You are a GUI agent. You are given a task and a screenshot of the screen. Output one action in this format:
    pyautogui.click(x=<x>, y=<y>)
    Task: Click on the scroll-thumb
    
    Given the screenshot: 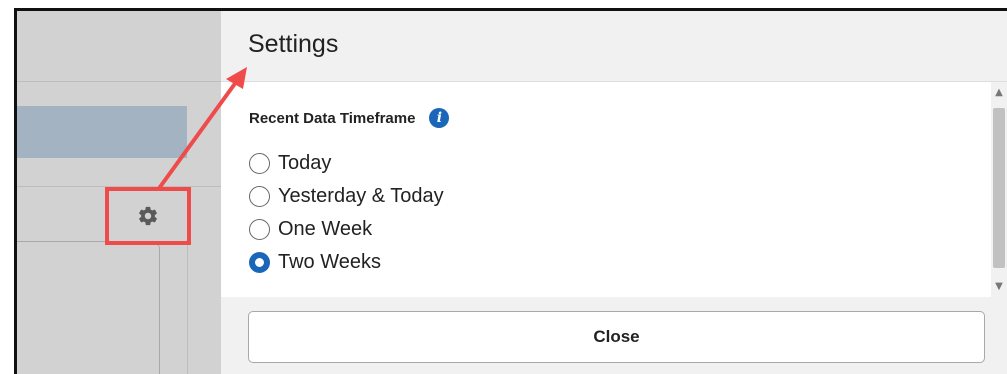 What is the action you would take?
    pyautogui.click(x=999, y=188)
    